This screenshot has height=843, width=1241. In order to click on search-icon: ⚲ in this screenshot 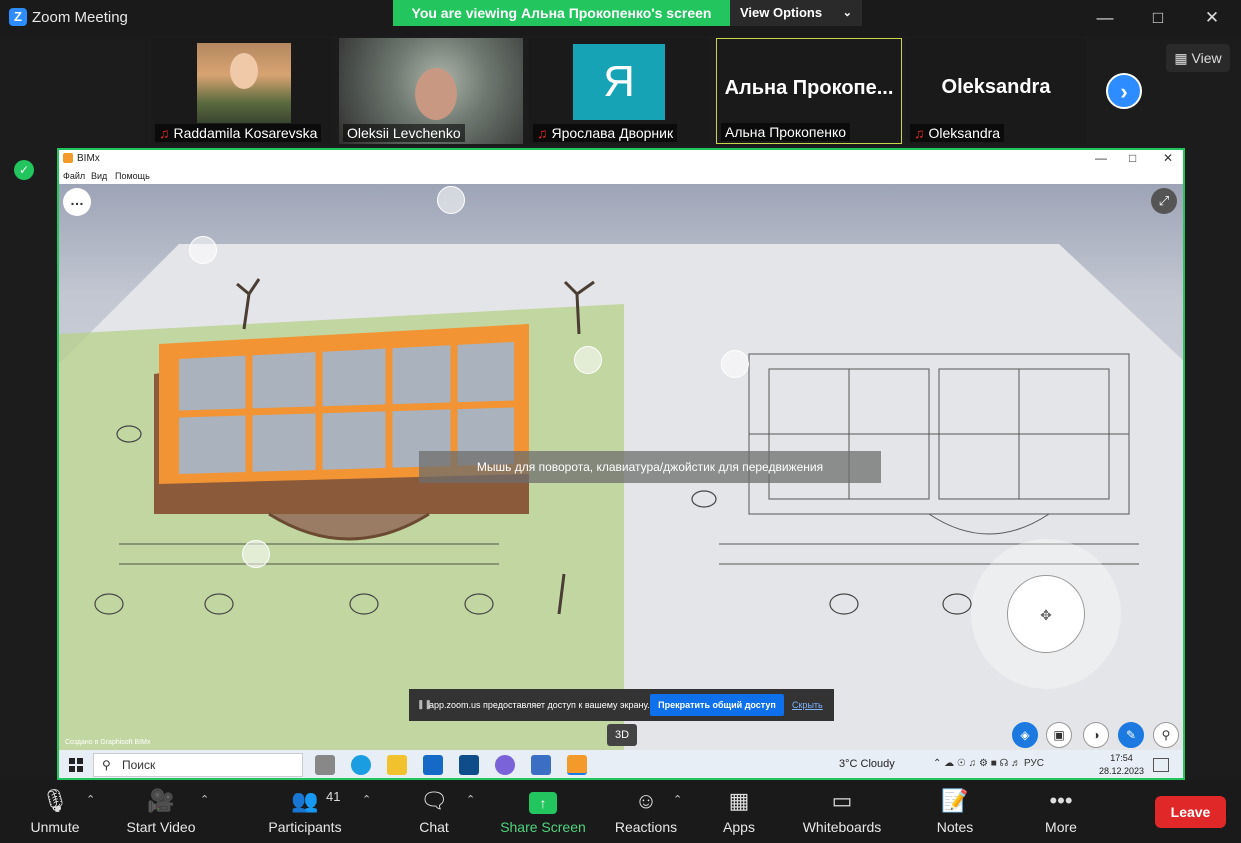, I will do `click(106, 765)`.